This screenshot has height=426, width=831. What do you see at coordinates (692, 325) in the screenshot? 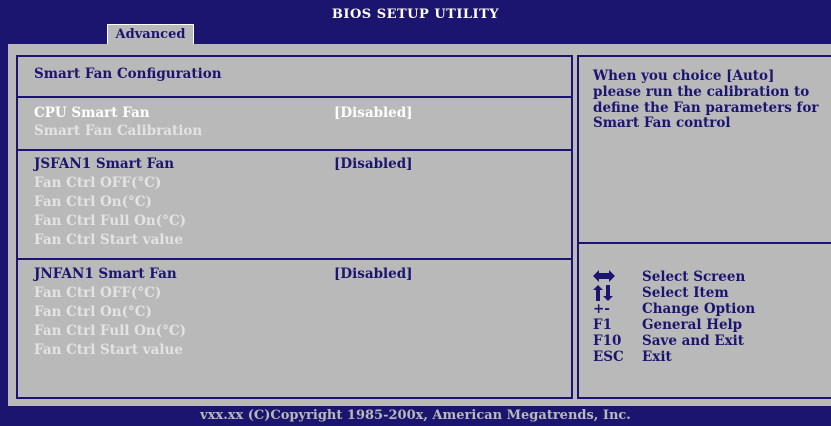
I see `key-desc-general-help: General Help` at bounding box center [692, 325].